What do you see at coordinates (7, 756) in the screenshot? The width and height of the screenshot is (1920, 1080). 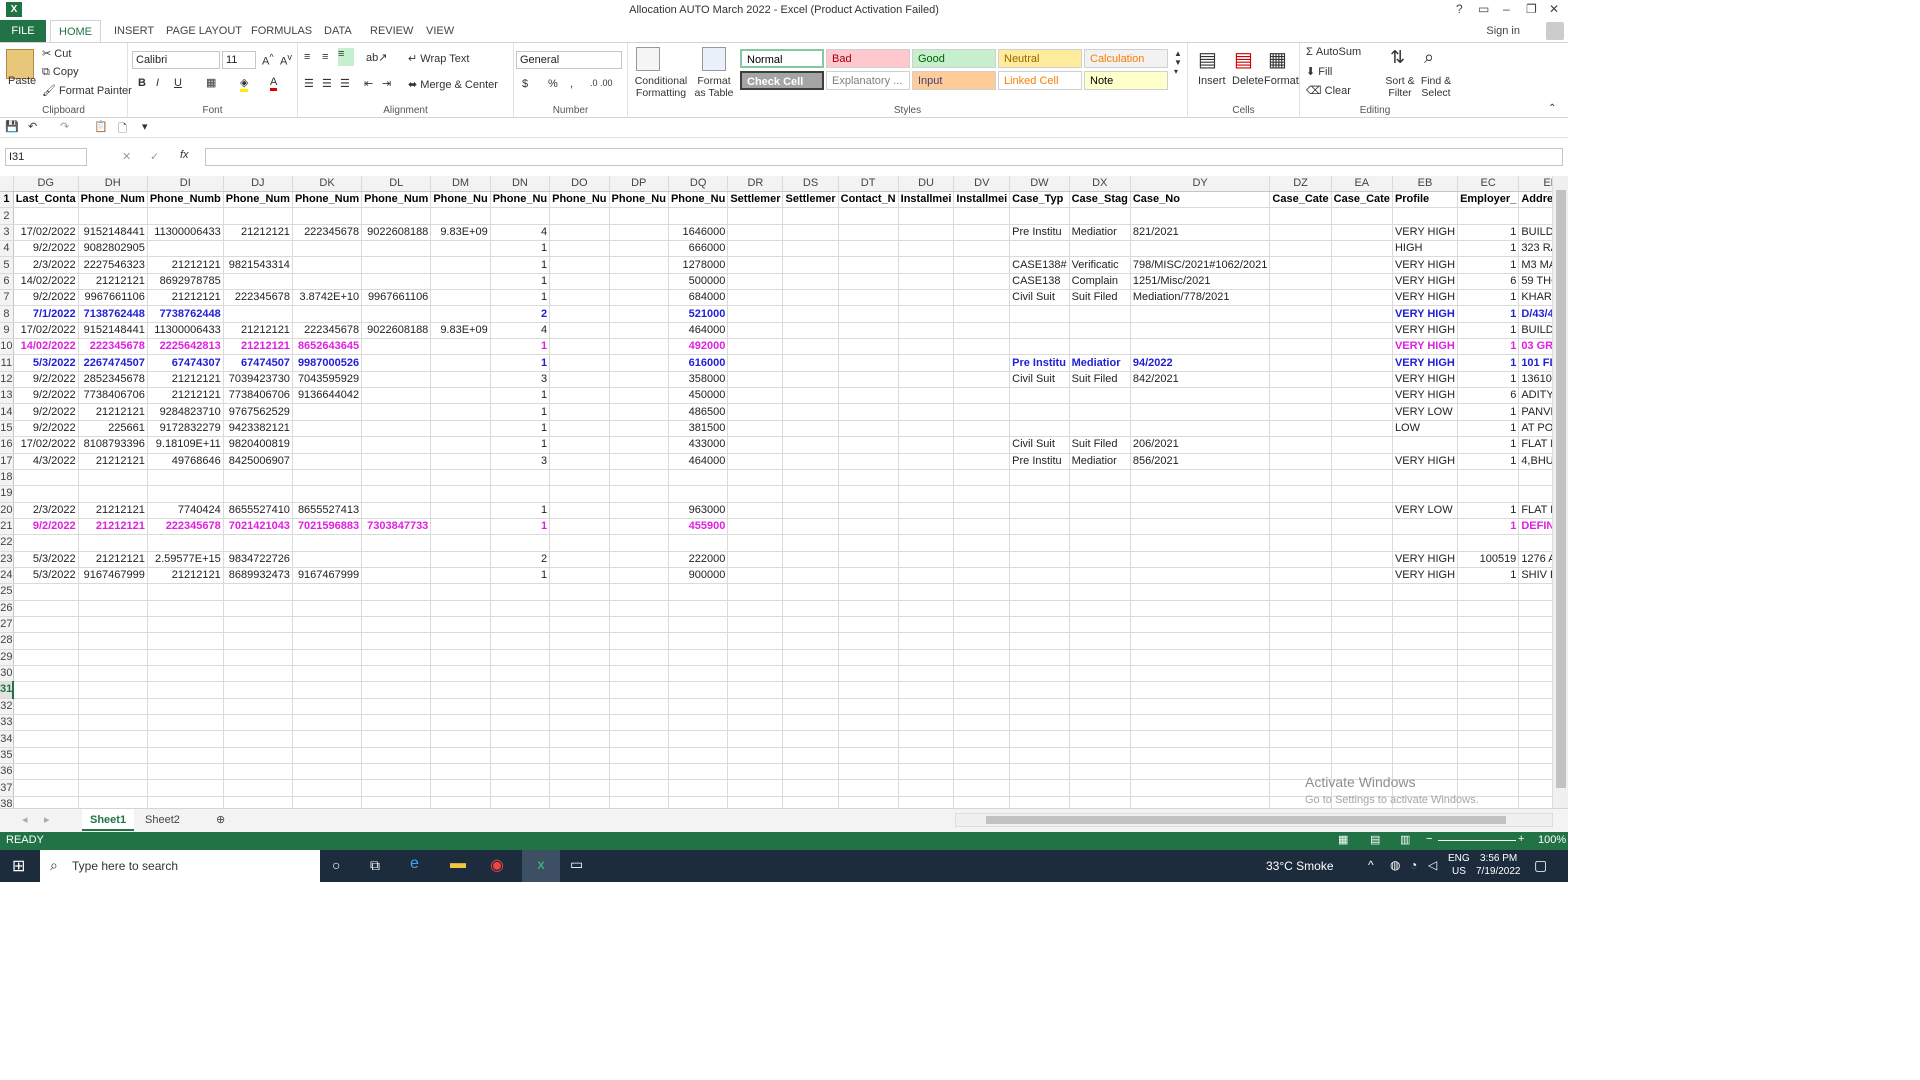 I see `row-header: 35` at bounding box center [7, 756].